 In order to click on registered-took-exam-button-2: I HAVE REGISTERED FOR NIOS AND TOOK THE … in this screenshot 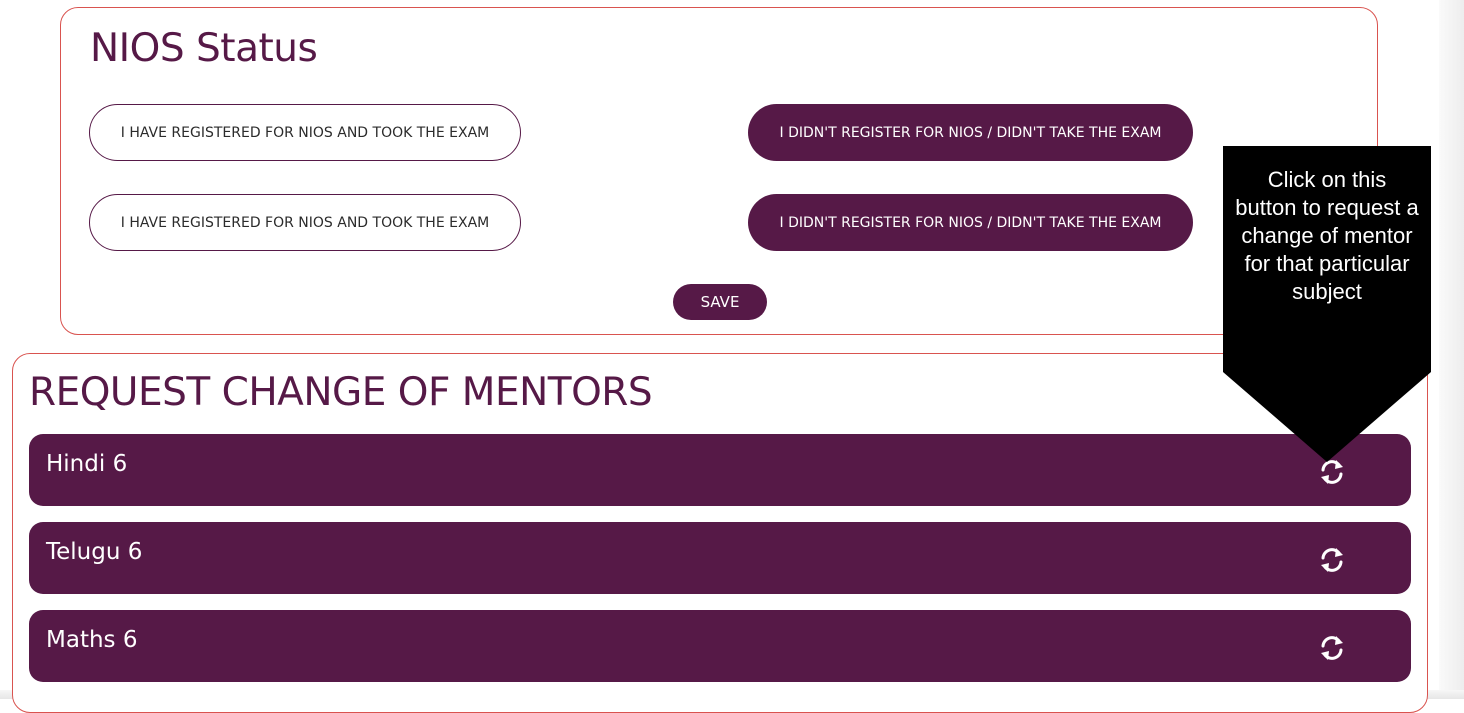, I will do `click(305, 222)`.